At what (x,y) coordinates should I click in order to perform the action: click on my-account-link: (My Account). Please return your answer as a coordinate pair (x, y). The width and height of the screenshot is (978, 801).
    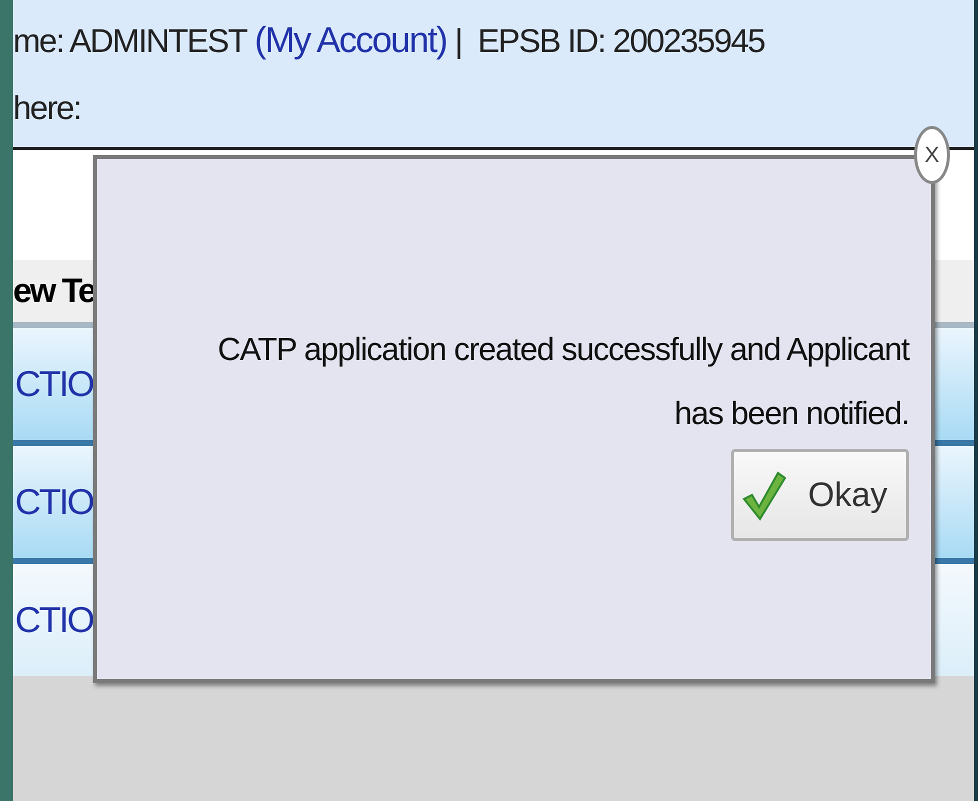
    Looking at the image, I should click on (350, 40).